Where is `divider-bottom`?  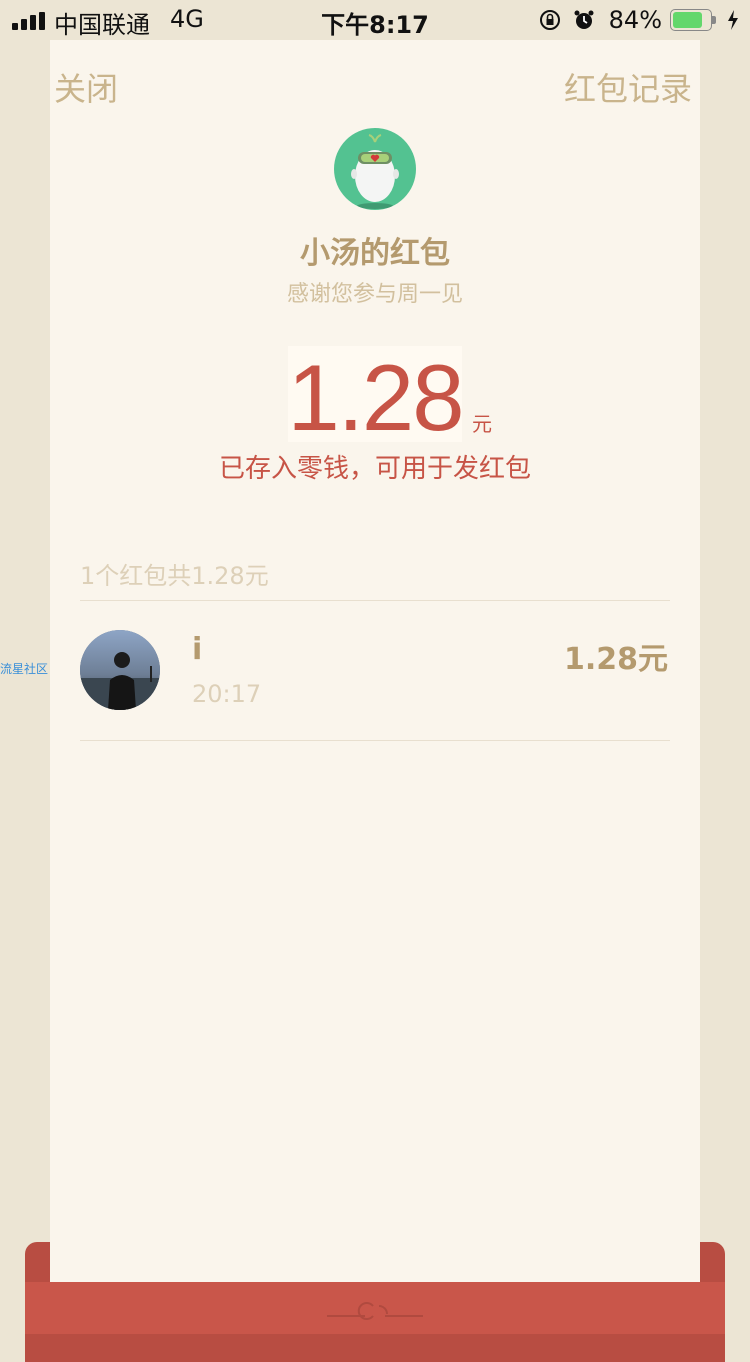
divider-bottom is located at coordinates (375, 740).